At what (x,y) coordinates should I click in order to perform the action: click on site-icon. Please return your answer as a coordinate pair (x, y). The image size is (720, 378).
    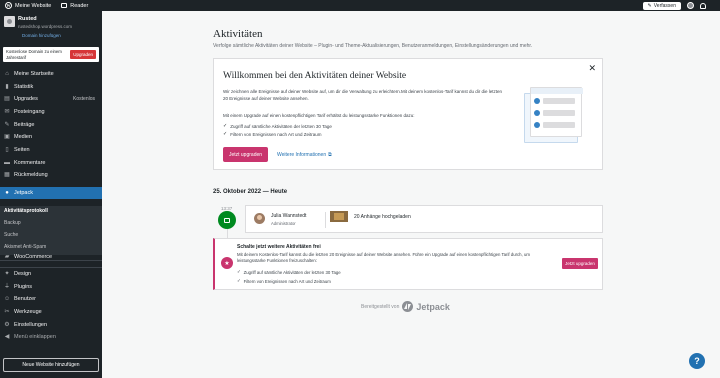
    Looking at the image, I should click on (9, 21).